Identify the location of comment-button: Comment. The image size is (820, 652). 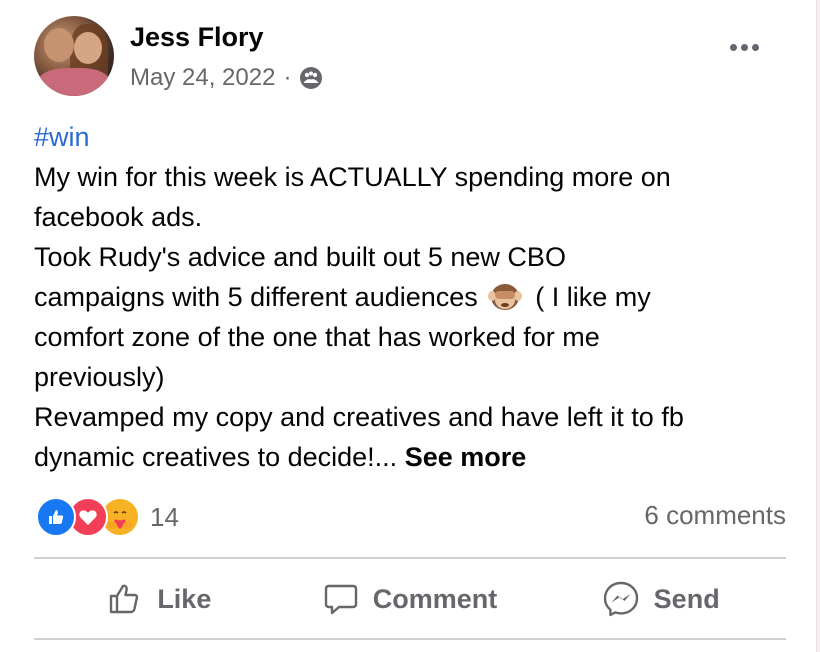
(410, 599).